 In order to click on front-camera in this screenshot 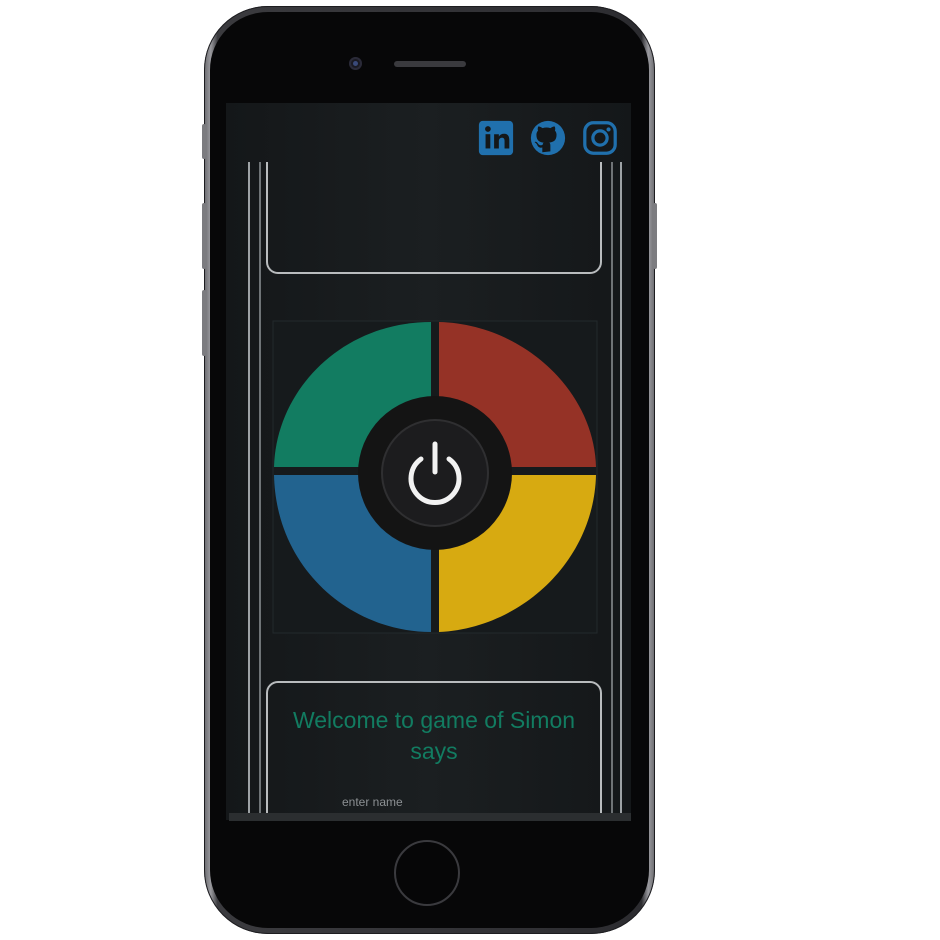, I will do `click(355, 63)`.